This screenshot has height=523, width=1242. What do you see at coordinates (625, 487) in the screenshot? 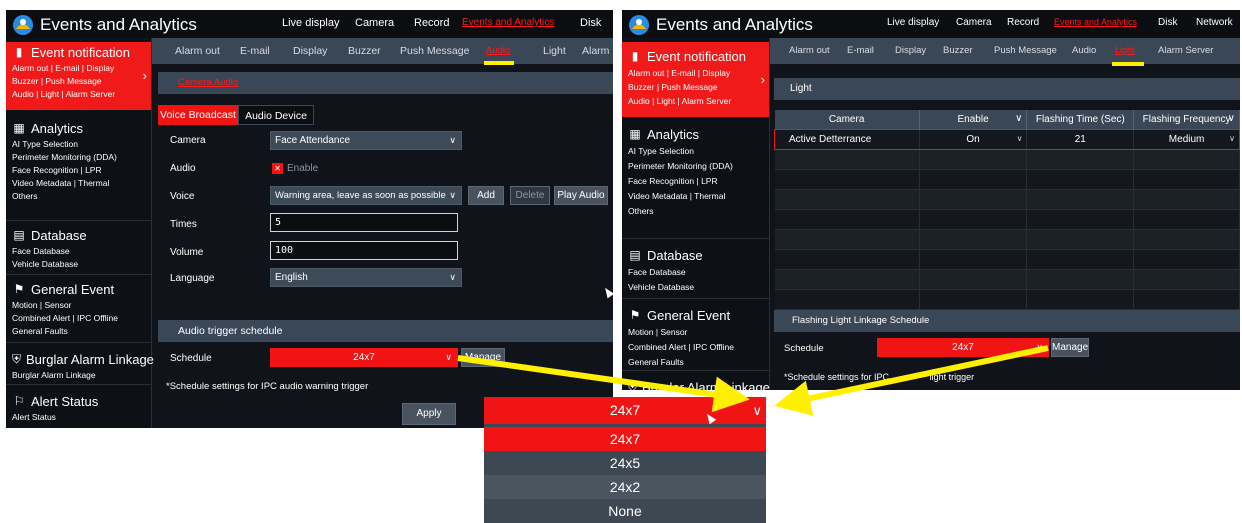
I see `dropdown-option-24x2: 24x2` at bounding box center [625, 487].